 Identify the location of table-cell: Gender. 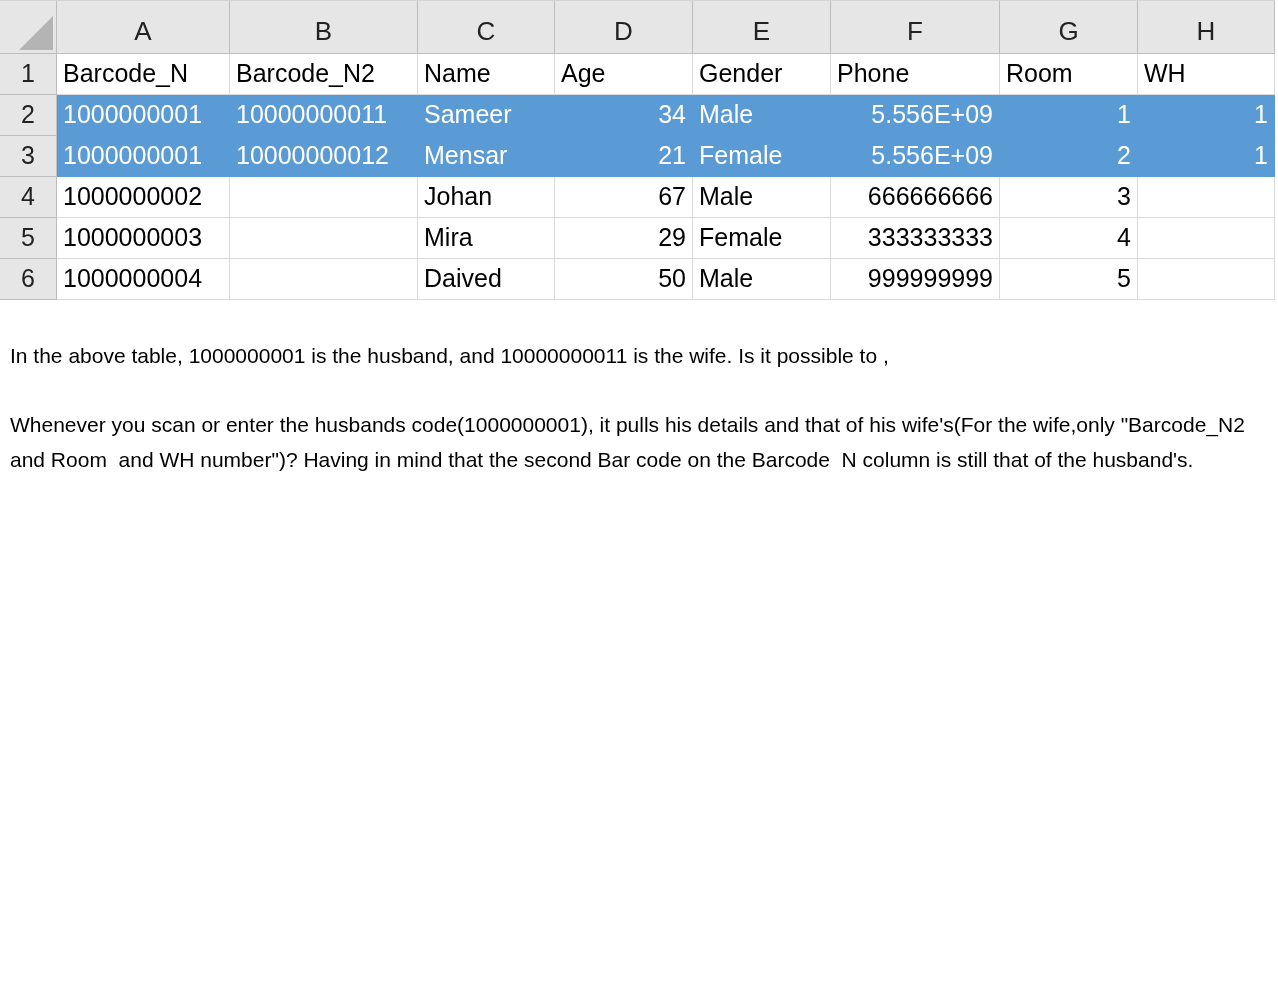
(762, 74).